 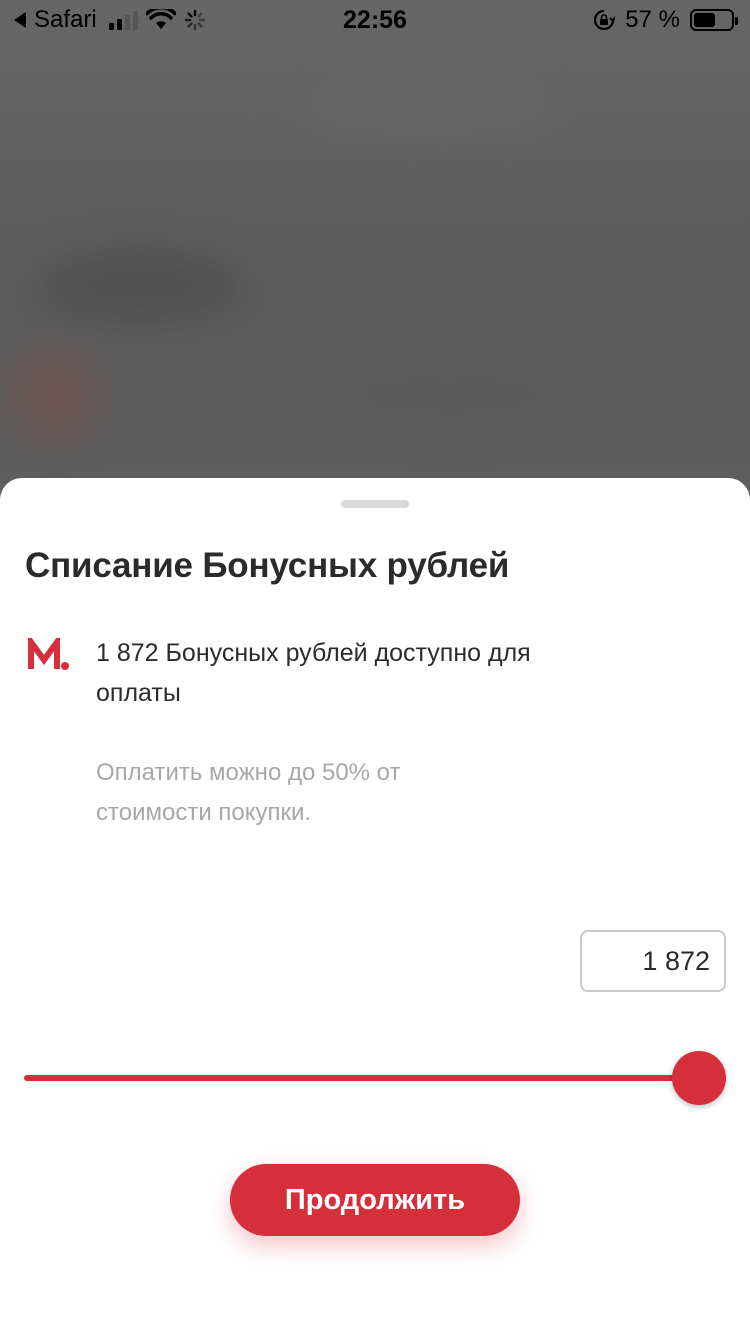 I want to click on sheet-title: Списание Бонусных рублей, so click(x=267, y=565).